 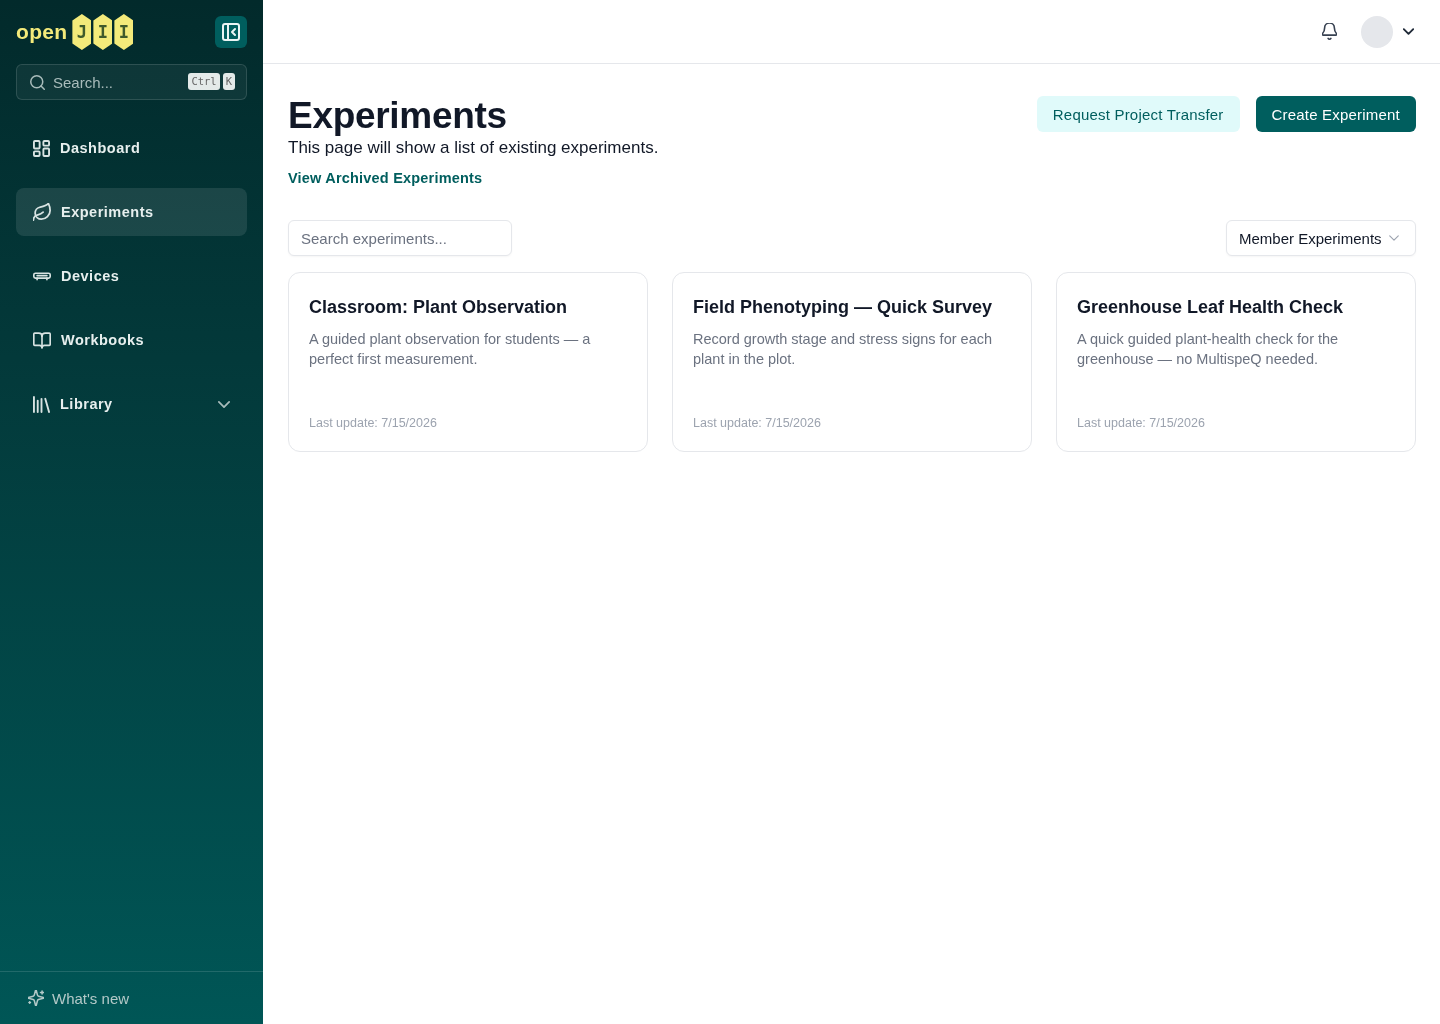 What do you see at coordinates (473, 148) in the screenshot?
I see `page-description: This page will show a list of existing experiments.` at bounding box center [473, 148].